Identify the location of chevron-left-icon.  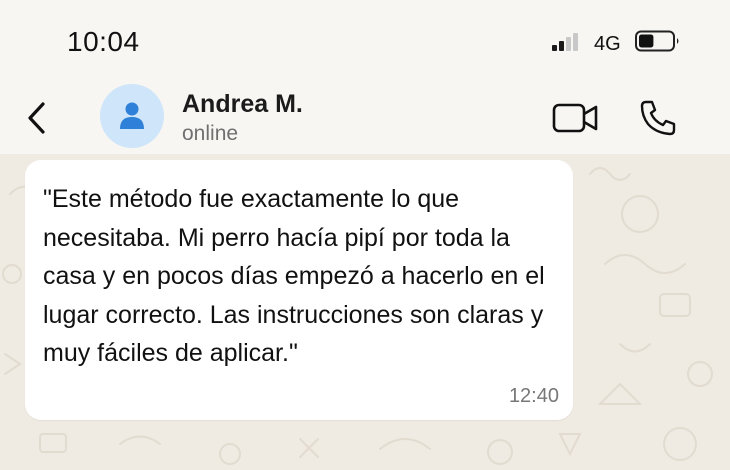
(37, 118).